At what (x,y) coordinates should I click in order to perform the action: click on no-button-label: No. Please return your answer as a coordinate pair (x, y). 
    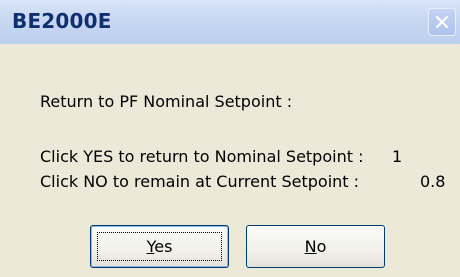
    Looking at the image, I should click on (316, 246).